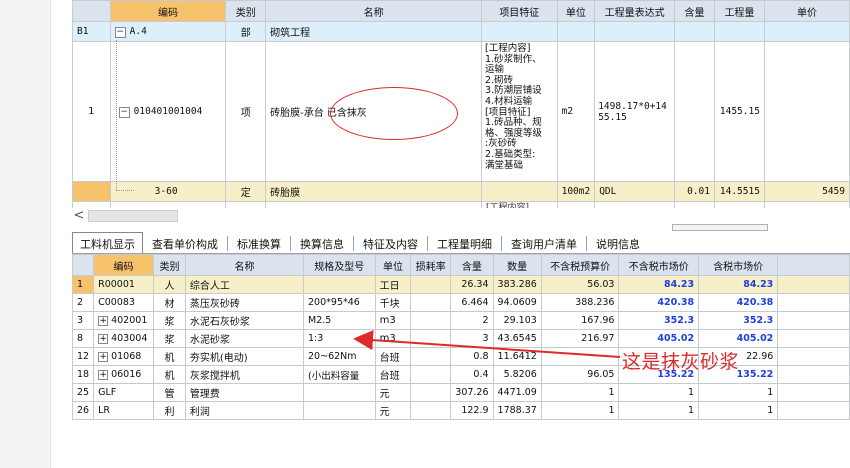 The height and width of the screenshot is (468, 850). Describe the element at coordinates (322, 243) in the screenshot. I see `tab-conversion-info: 换算信息` at that location.